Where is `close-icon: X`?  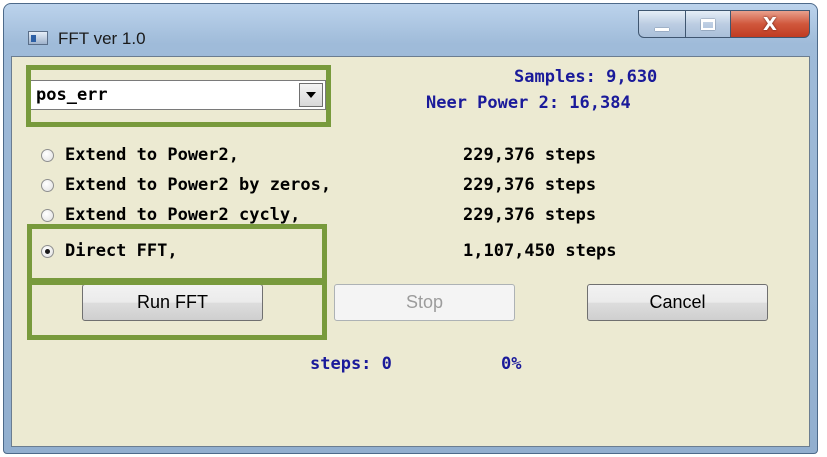 close-icon: X is located at coordinates (770, 24).